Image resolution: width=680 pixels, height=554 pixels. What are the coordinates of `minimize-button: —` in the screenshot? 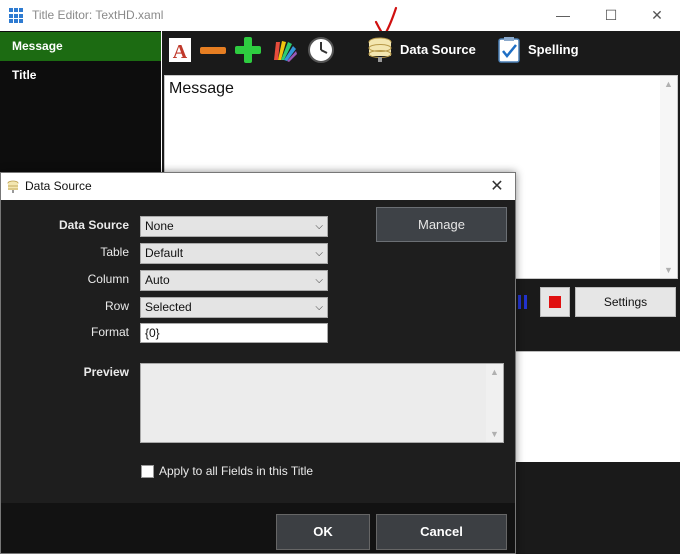 It's located at (563, 15).